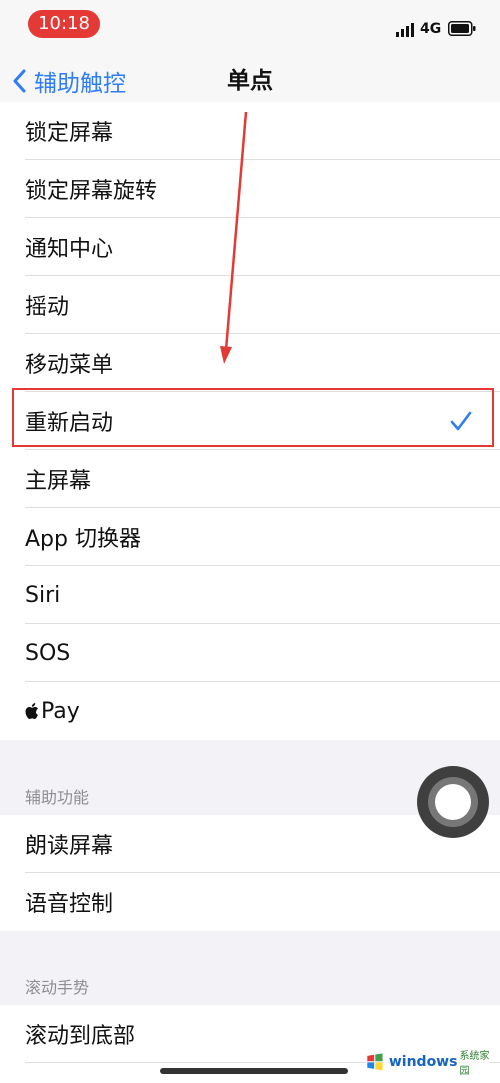  Describe the element at coordinates (91, 191) in the screenshot. I see `list-item-label: 锁定屏幕旋转` at that location.